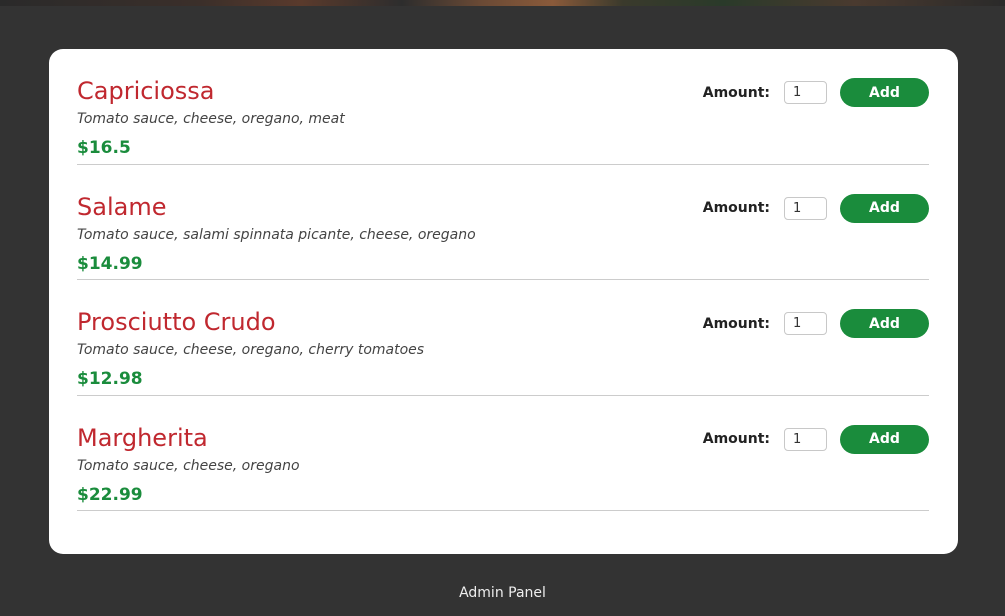 The image size is (1005, 616). What do you see at coordinates (142, 437) in the screenshot?
I see `meal-name: Margherita` at bounding box center [142, 437].